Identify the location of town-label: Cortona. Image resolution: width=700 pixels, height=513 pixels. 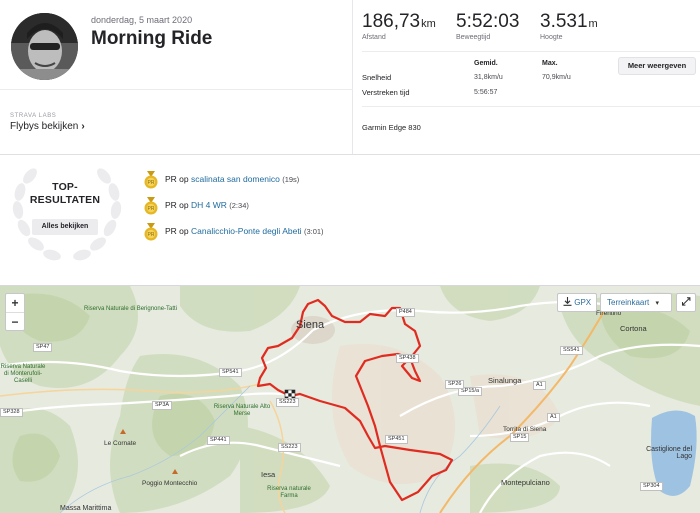
(633, 328).